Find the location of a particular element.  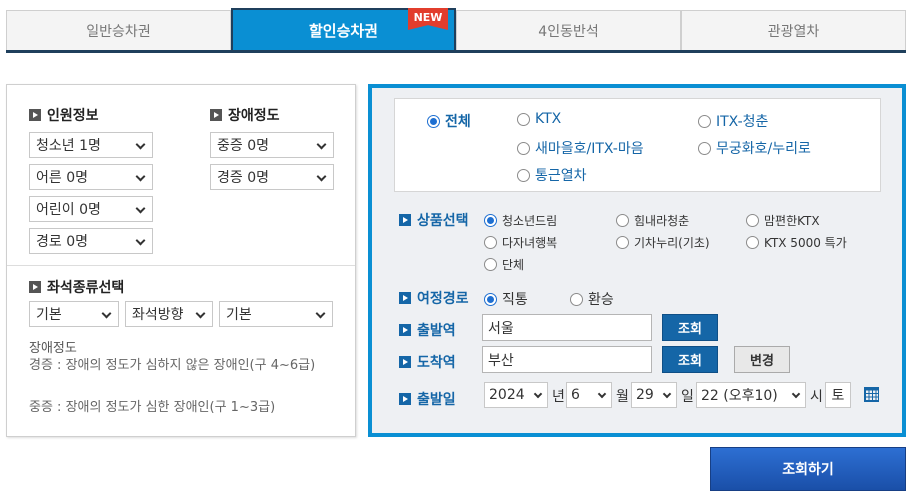

product-group-radio: 단체 is located at coordinates (504, 264).